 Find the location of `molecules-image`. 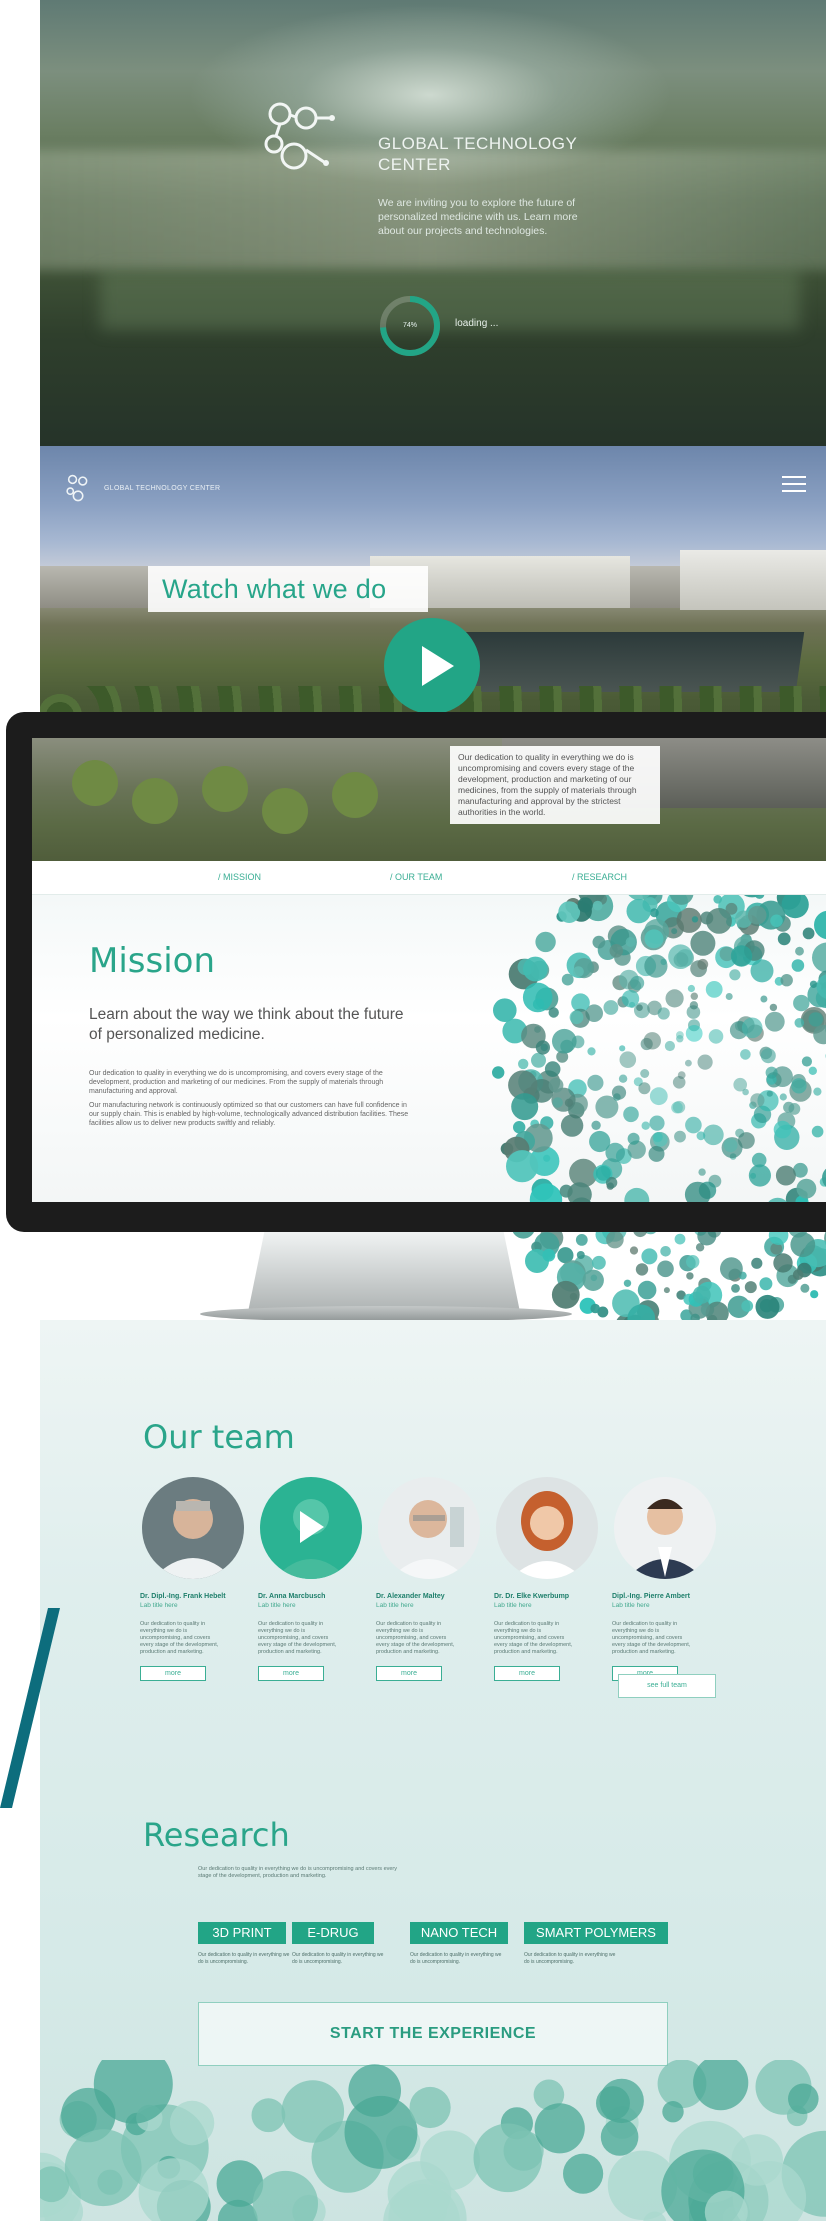

molecules-image is located at coordinates (433, 2140).